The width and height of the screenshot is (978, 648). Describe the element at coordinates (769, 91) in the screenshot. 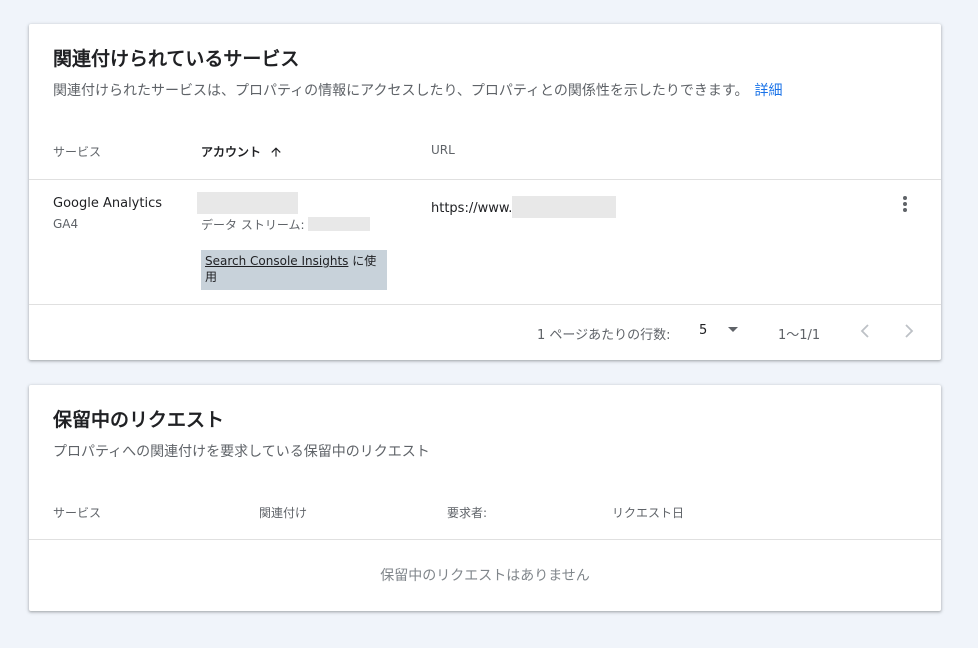

I see `learn-more-link: 詳細` at that location.